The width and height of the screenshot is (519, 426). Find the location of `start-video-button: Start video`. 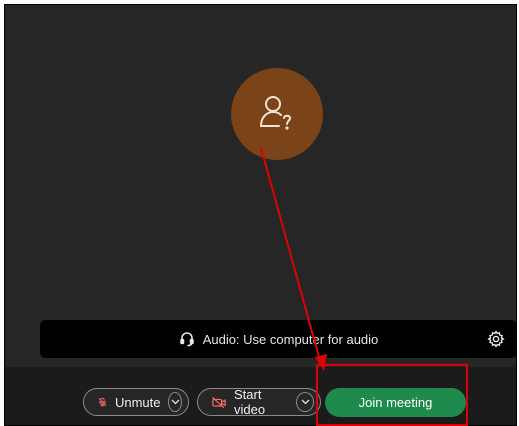

start-video-button: Start video is located at coordinates (259, 402).